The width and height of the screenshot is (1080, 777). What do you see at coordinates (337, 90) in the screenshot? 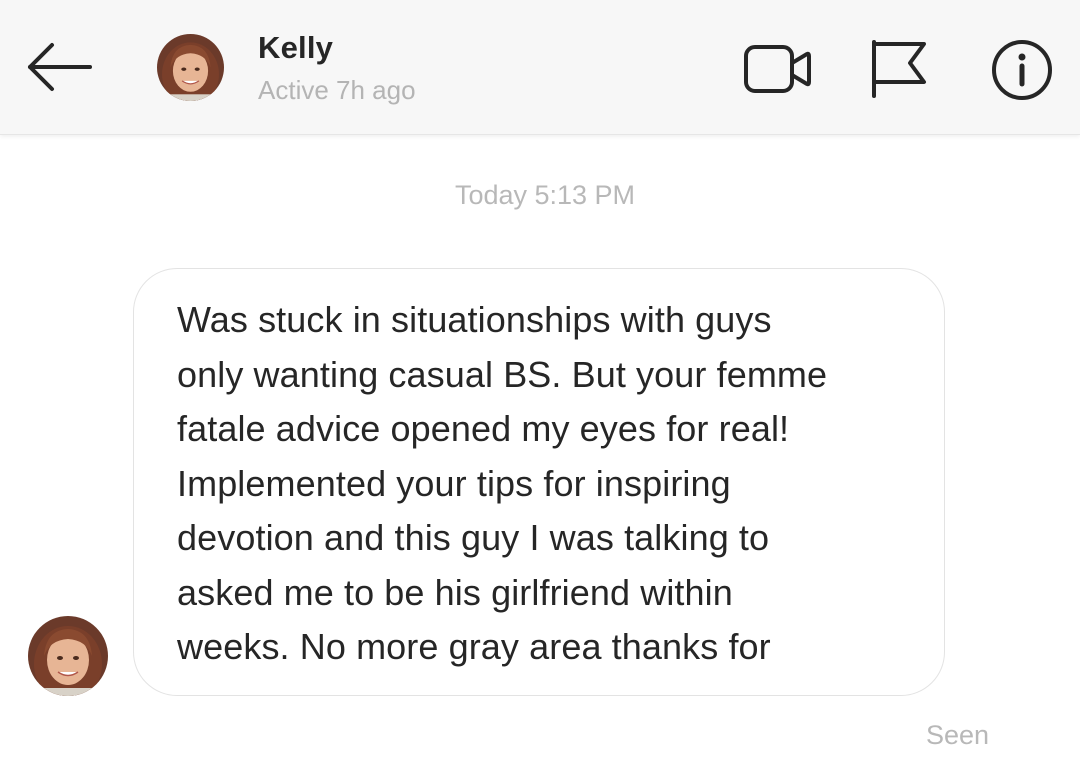
I see `active-status: Active 7h ago` at bounding box center [337, 90].